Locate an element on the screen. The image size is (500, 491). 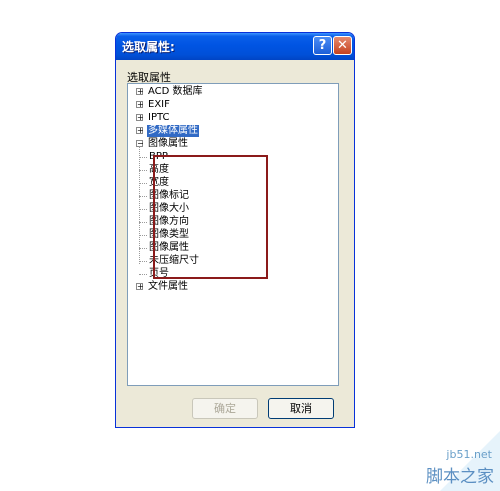
tree-item-label: ACD 数据库 is located at coordinates (175, 91).